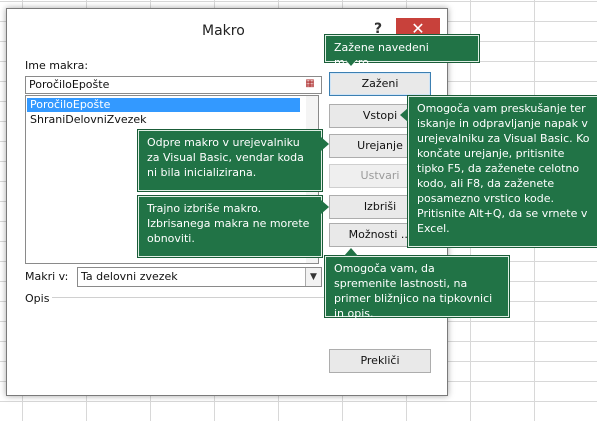  Describe the element at coordinates (37, 298) in the screenshot. I see `description-label: Opis` at that location.